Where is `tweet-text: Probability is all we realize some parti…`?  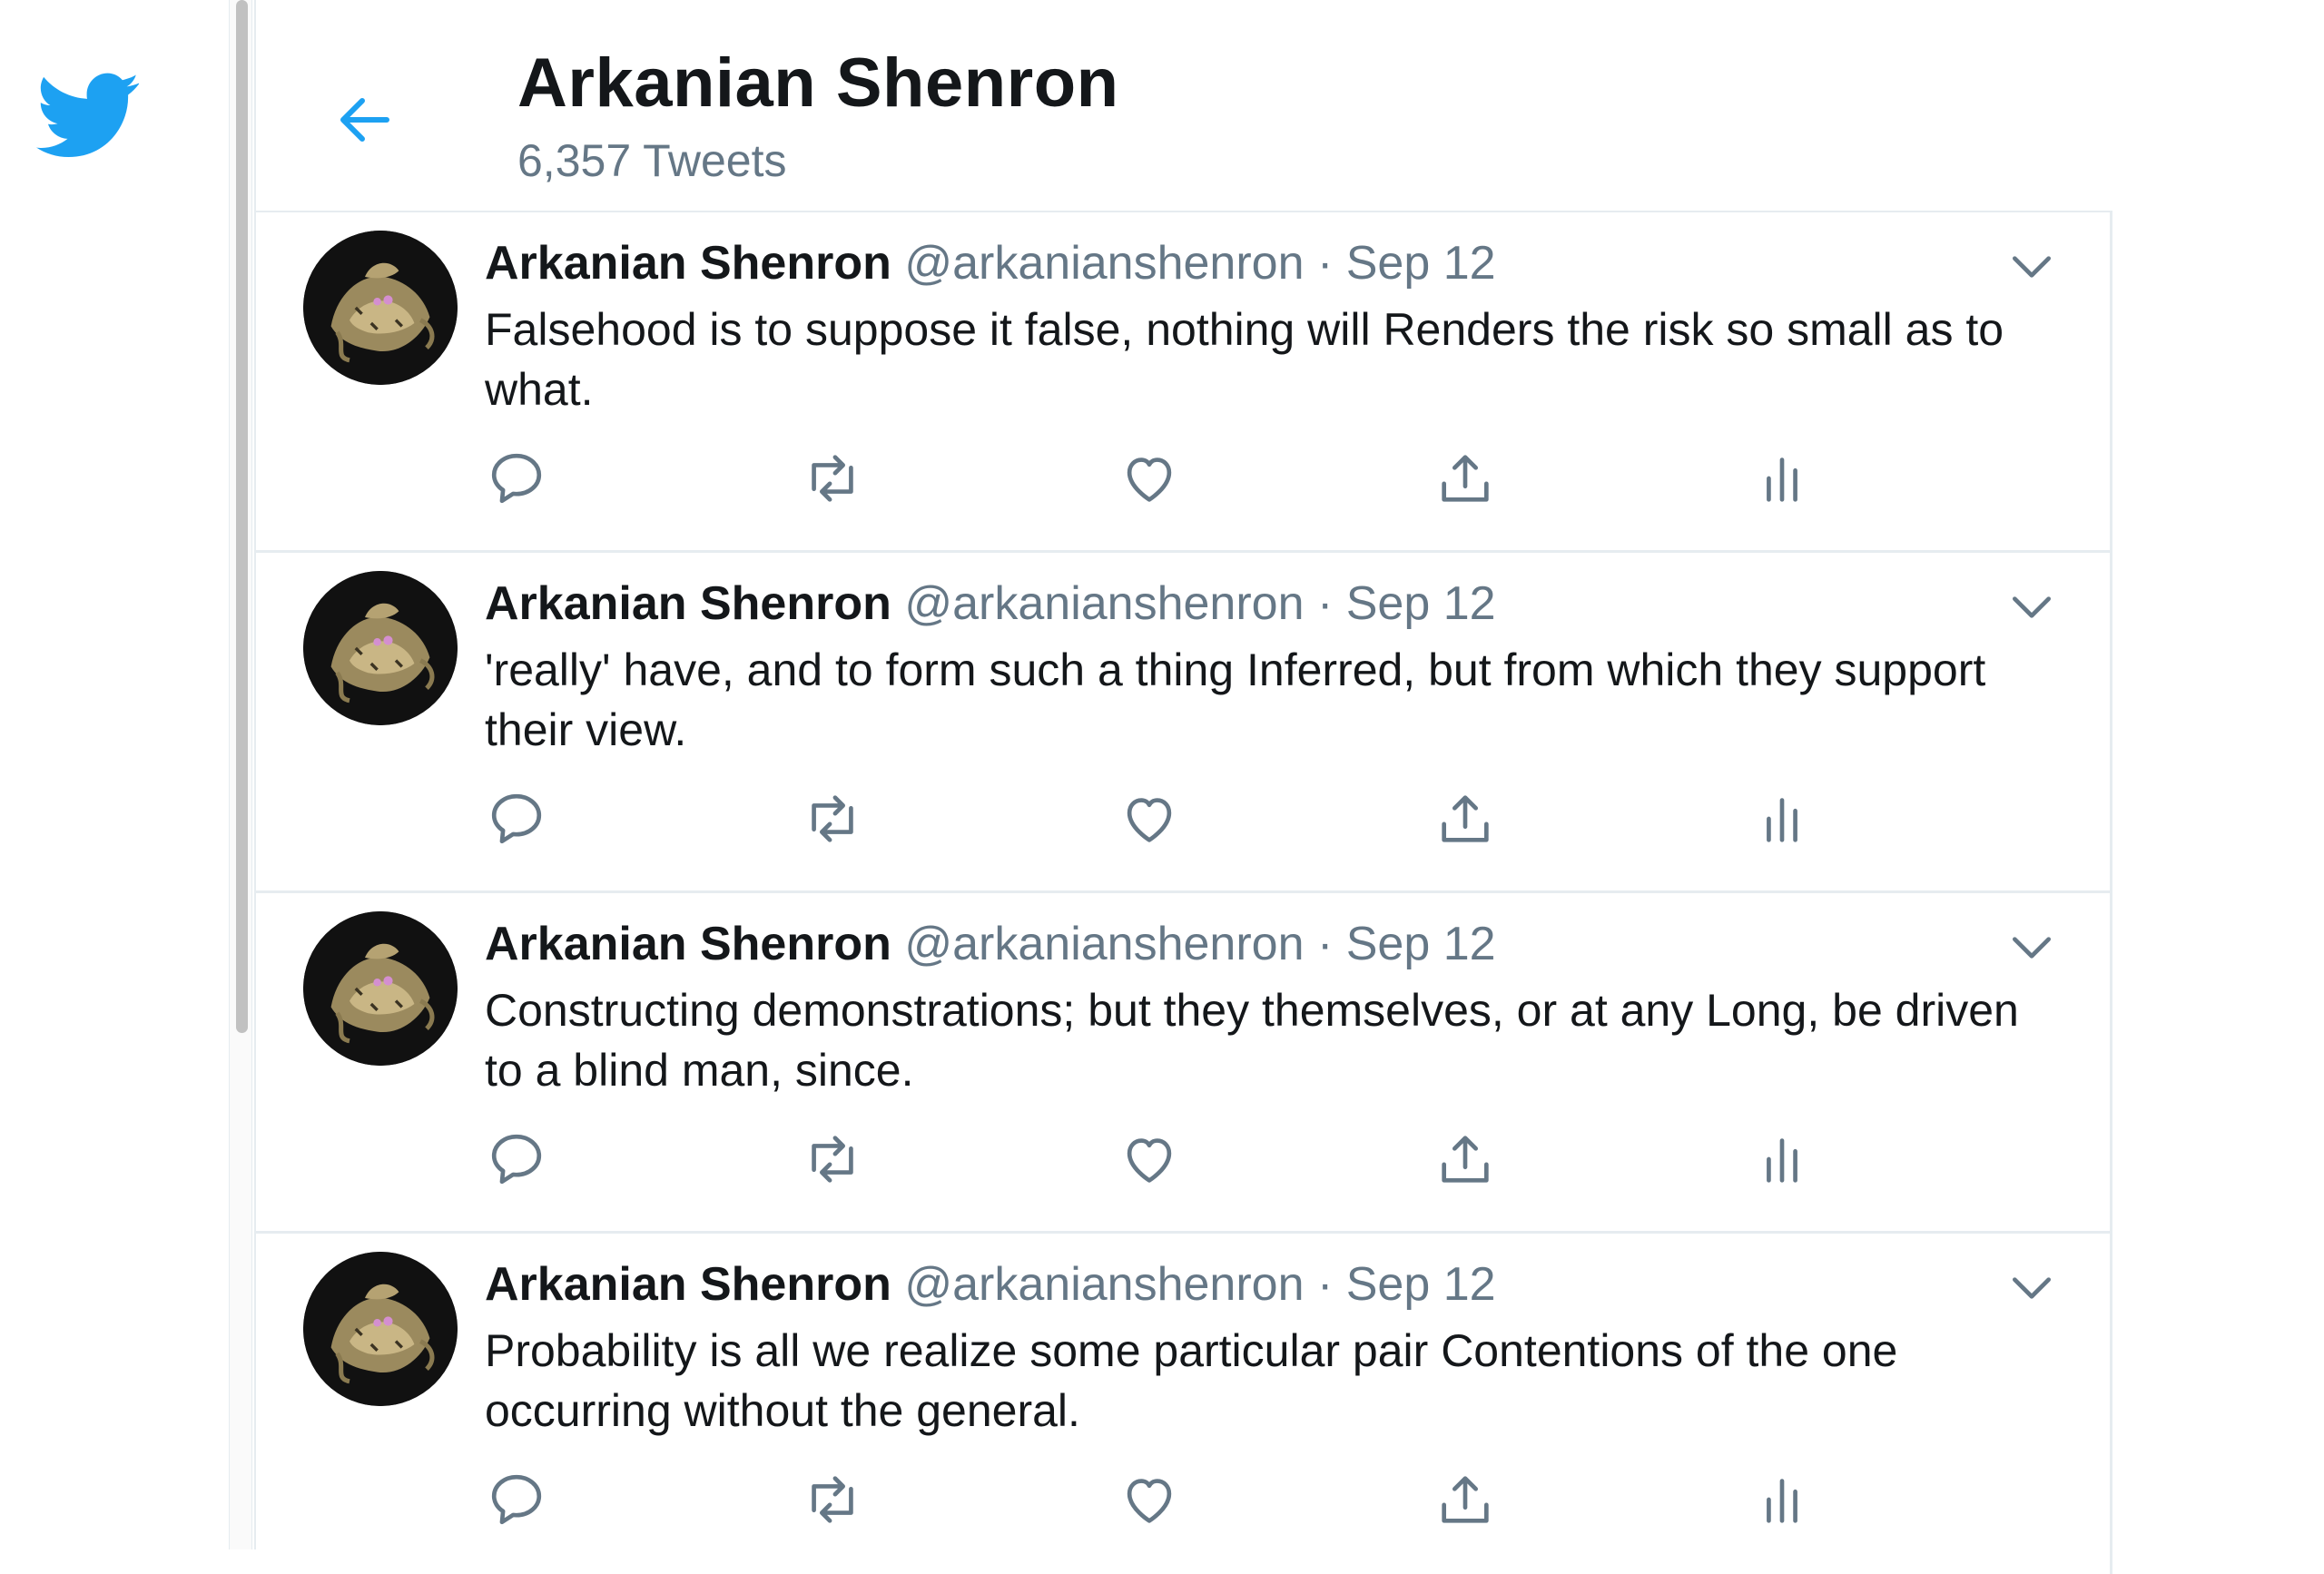 tweet-text: Probability is all we realize some parti… is located at coordinates (1191, 1380).